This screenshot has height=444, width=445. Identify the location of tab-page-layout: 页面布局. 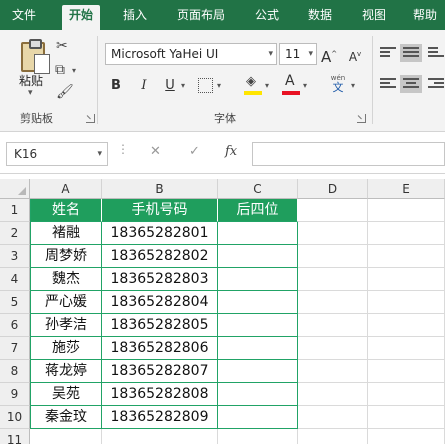
(201, 16).